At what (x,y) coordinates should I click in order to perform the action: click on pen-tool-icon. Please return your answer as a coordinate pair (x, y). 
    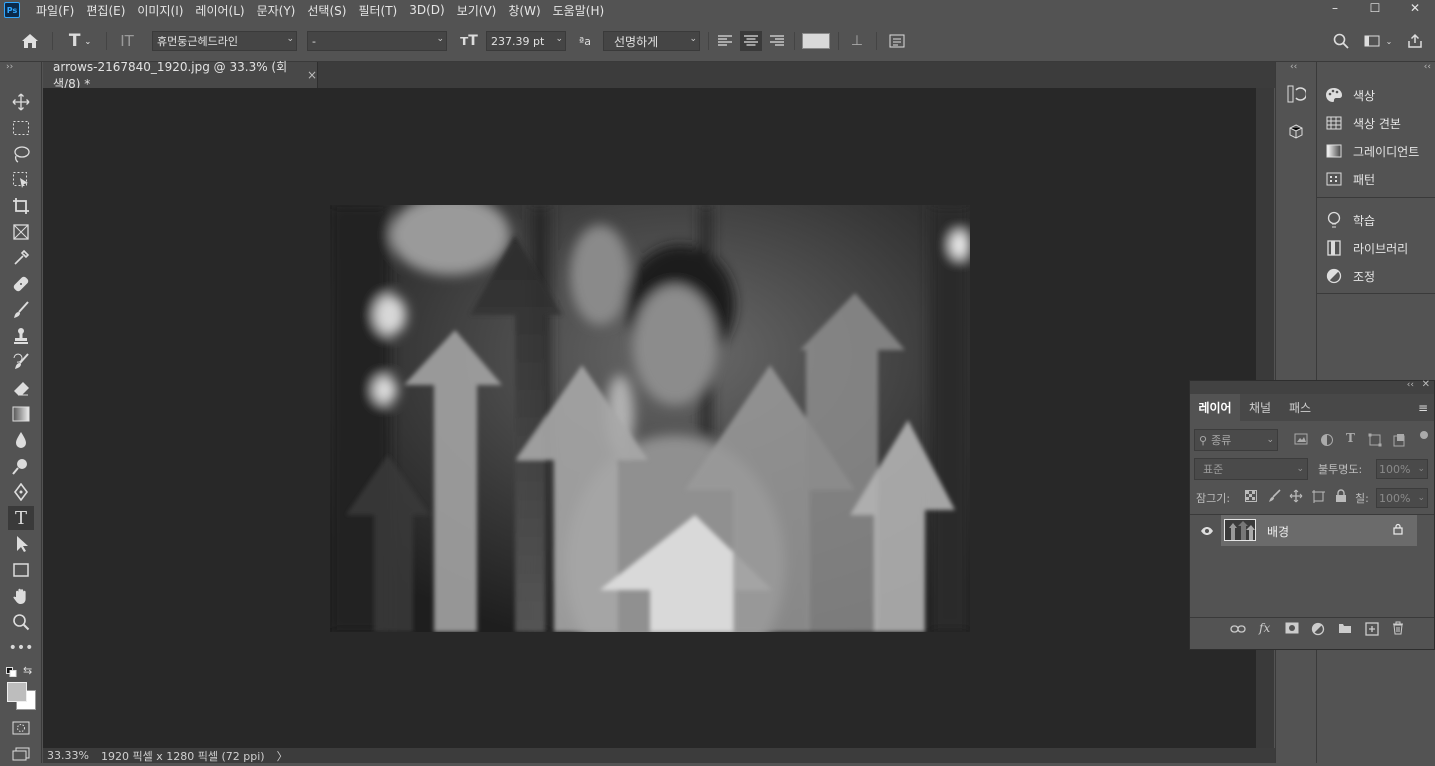
    Looking at the image, I should click on (21, 492).